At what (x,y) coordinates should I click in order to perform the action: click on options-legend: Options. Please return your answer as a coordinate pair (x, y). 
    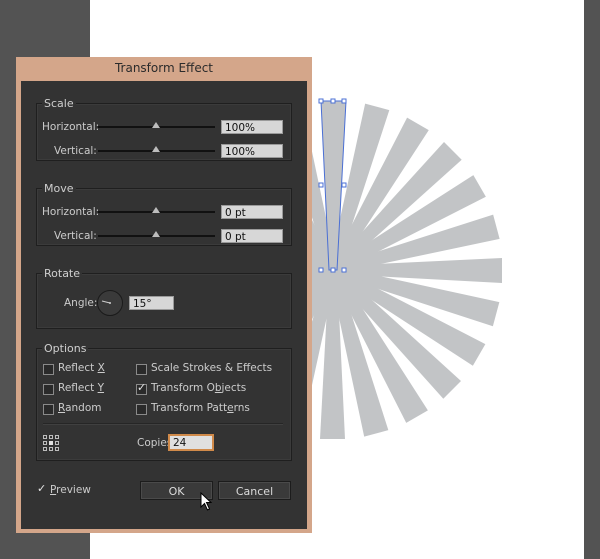
    Looking at the image, I should click on (65, 348).